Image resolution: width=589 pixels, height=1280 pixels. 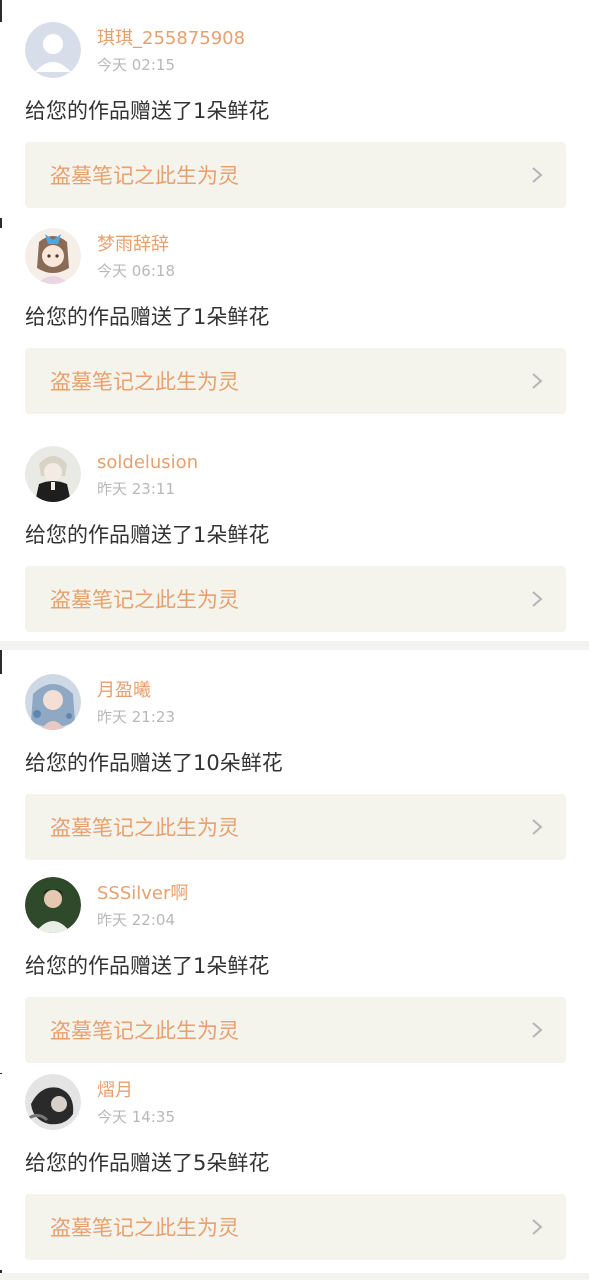 What do you see at coordinates (53, 256) in the screenshot?
I see `anime-girl-avatar` at bounding box center [53, 256].